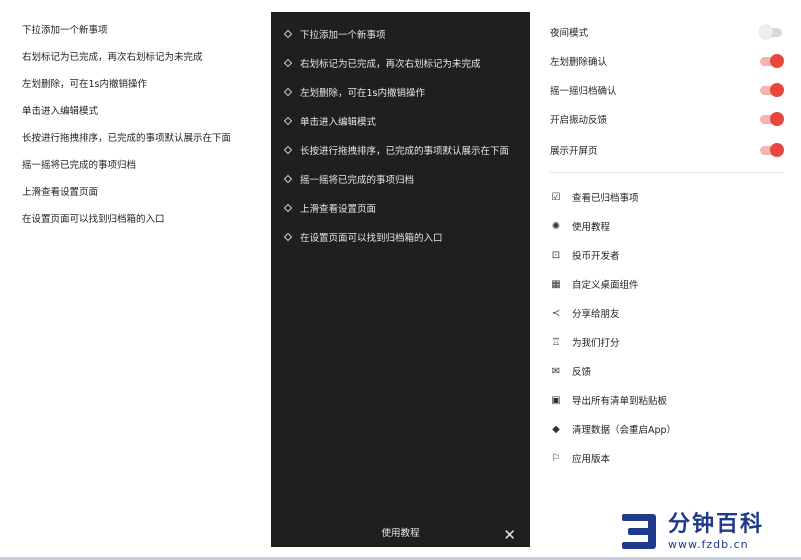 The width and height of the screenshot is (801, 560). What do you see at coordinates (60, 110) in the screenshot?
I see `list-item: 单击进入编辑模式` at bounding box center [60, 110].